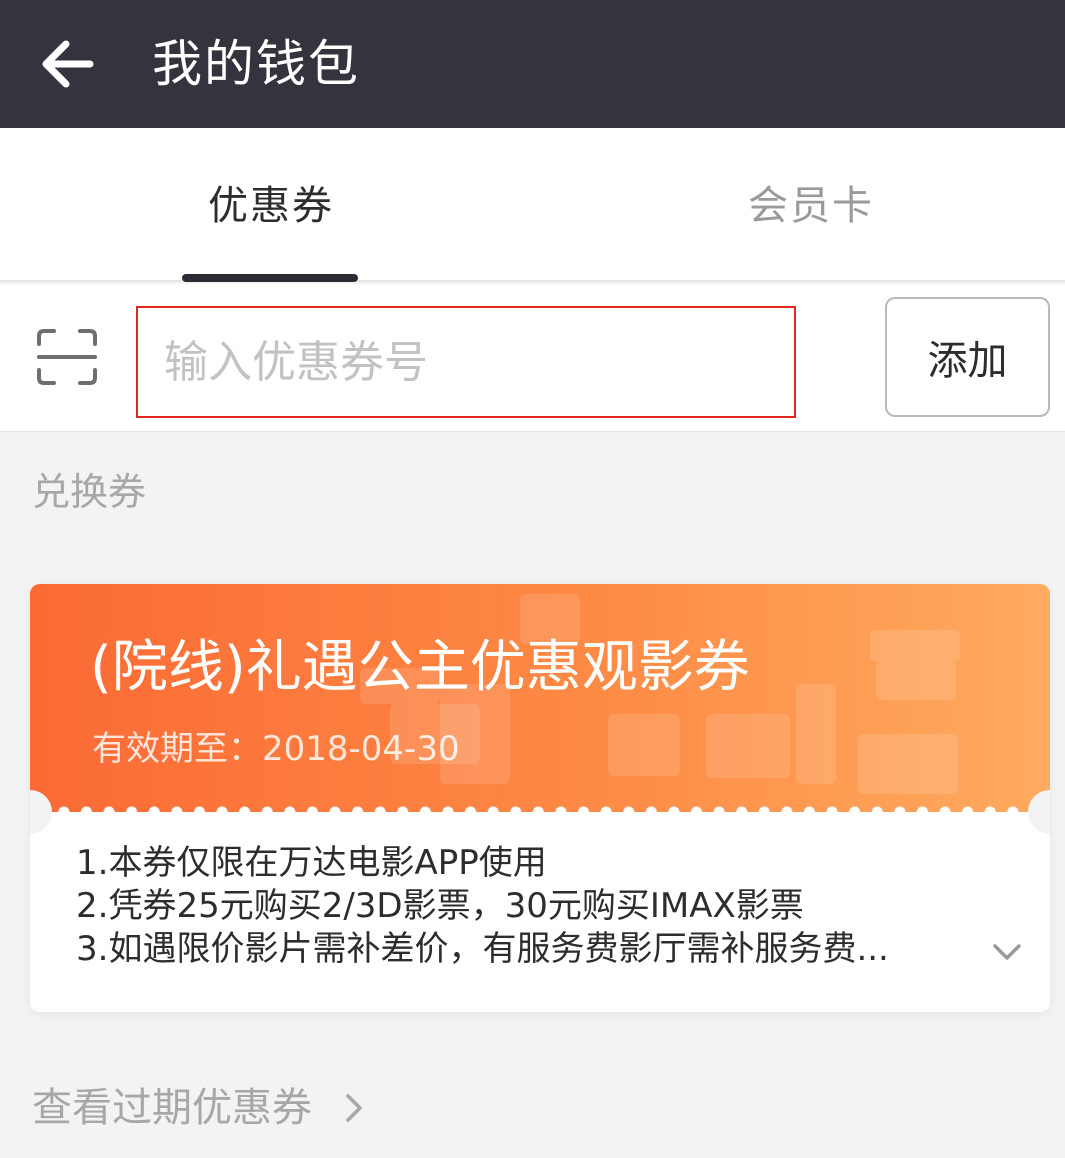  What do you see at coordinates (276, 749) in the screenshot?
I see `coupon-expiry: 有效期至：2018-04-30` at bounding box center [276, 749].